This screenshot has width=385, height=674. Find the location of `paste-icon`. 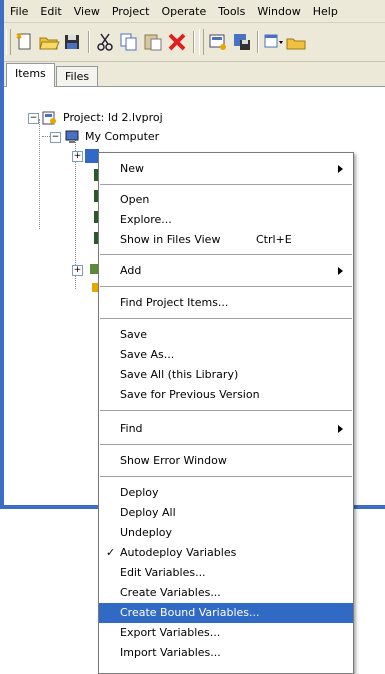

paste-icon is located at coordinates (153, 42).